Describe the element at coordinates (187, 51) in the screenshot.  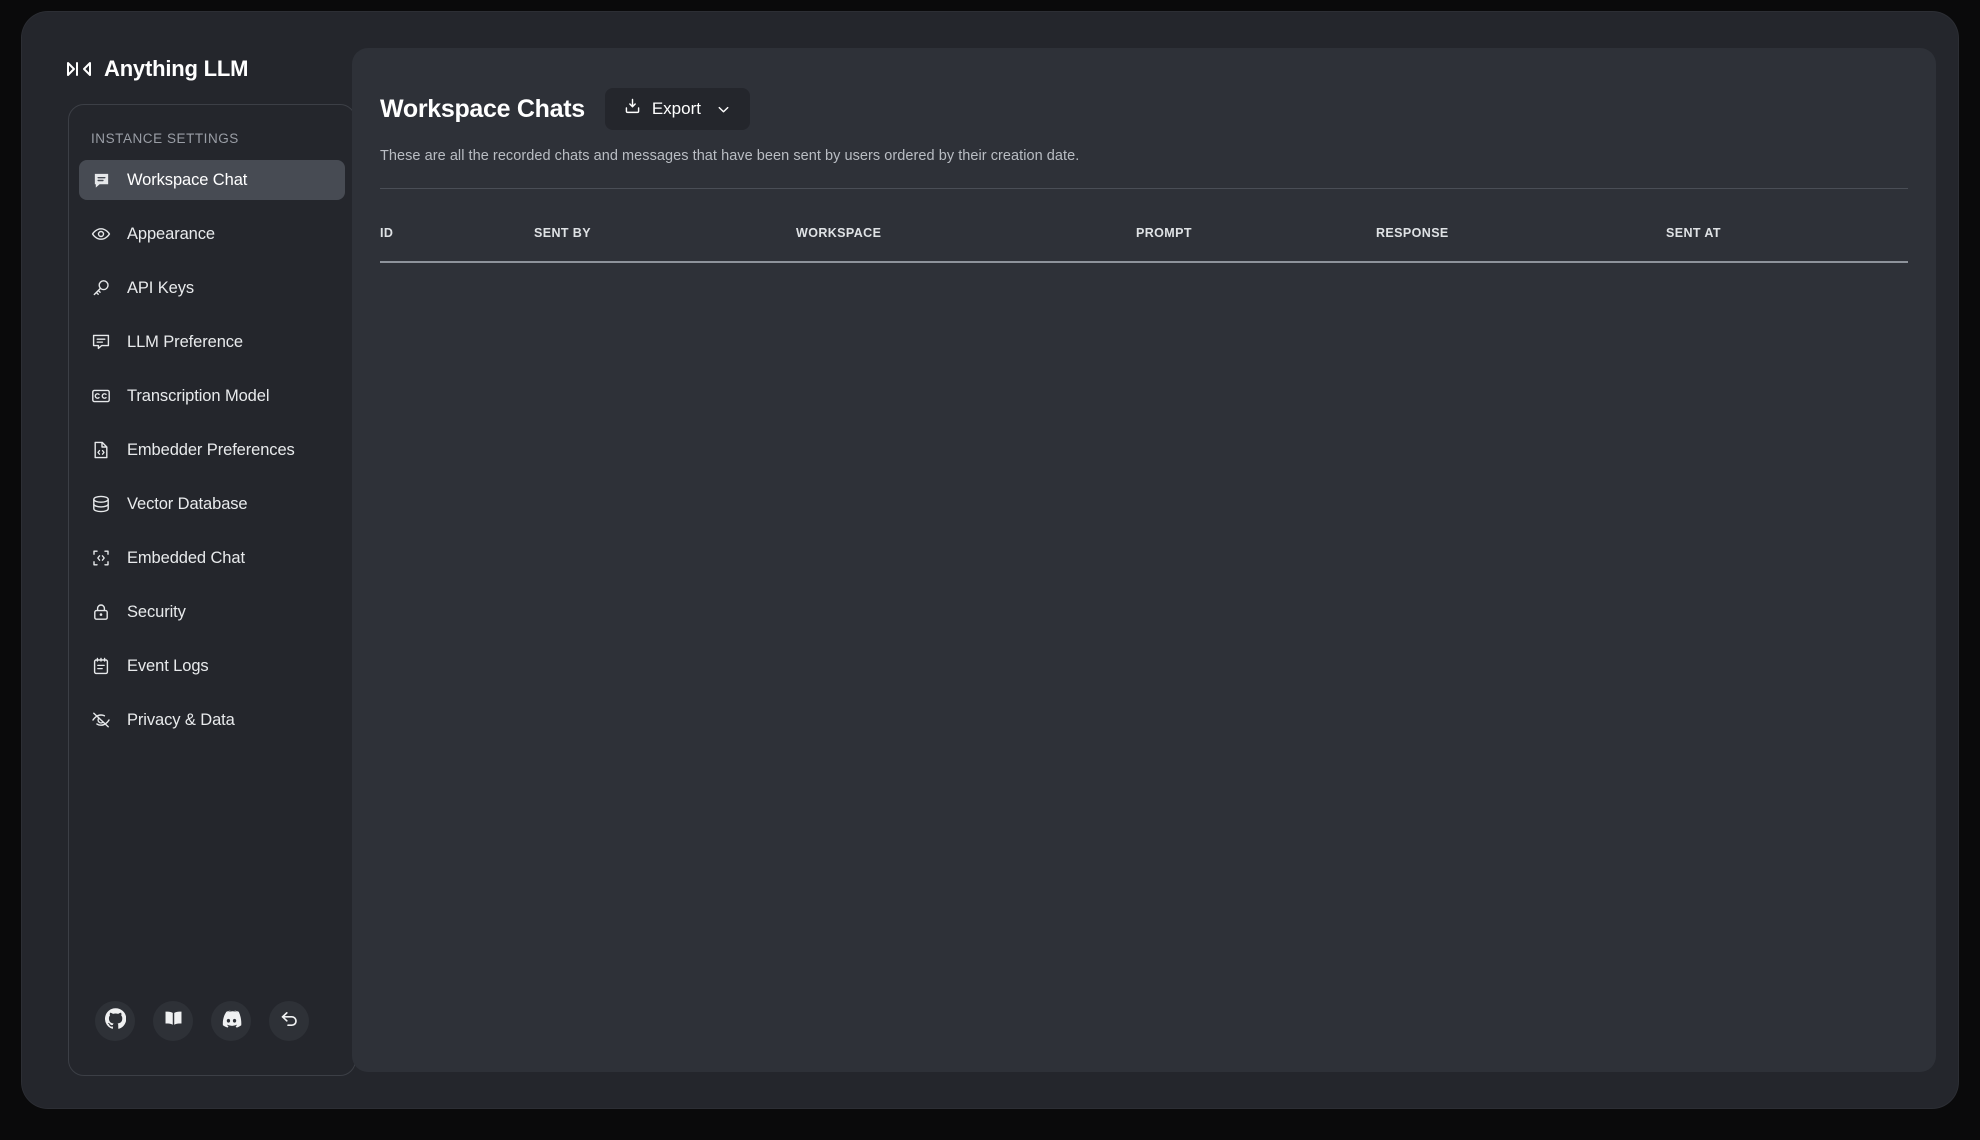
I see `brand: Anything LLM` at that location.